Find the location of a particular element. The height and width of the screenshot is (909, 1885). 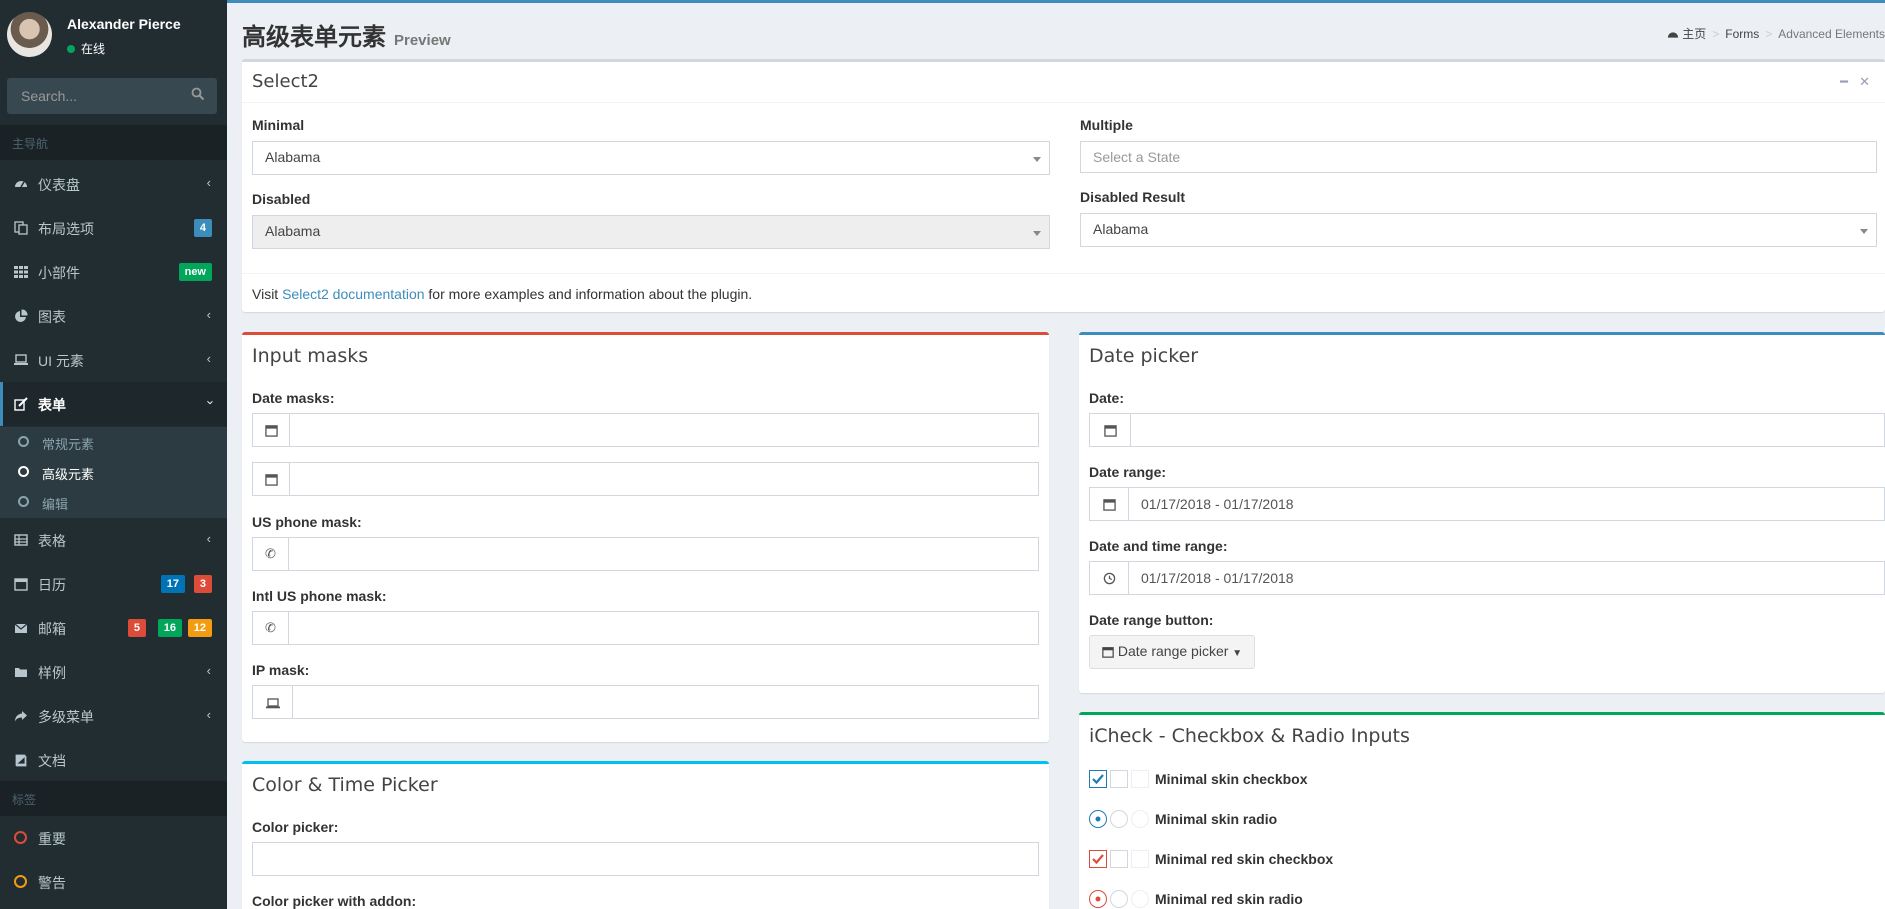

date-range-label: Date range: is located at coordinates (1128, 472).